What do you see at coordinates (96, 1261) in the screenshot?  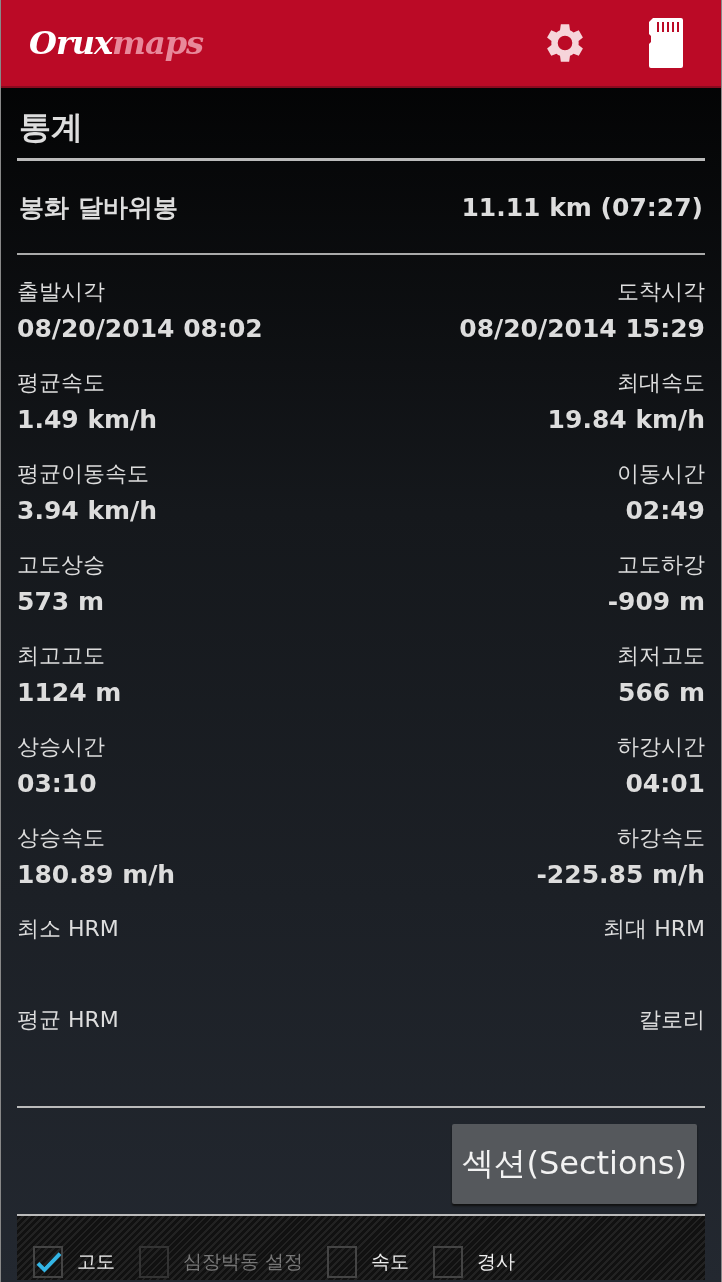 I see `checkbox-label: 고도` at bounding box center [96, 1261].